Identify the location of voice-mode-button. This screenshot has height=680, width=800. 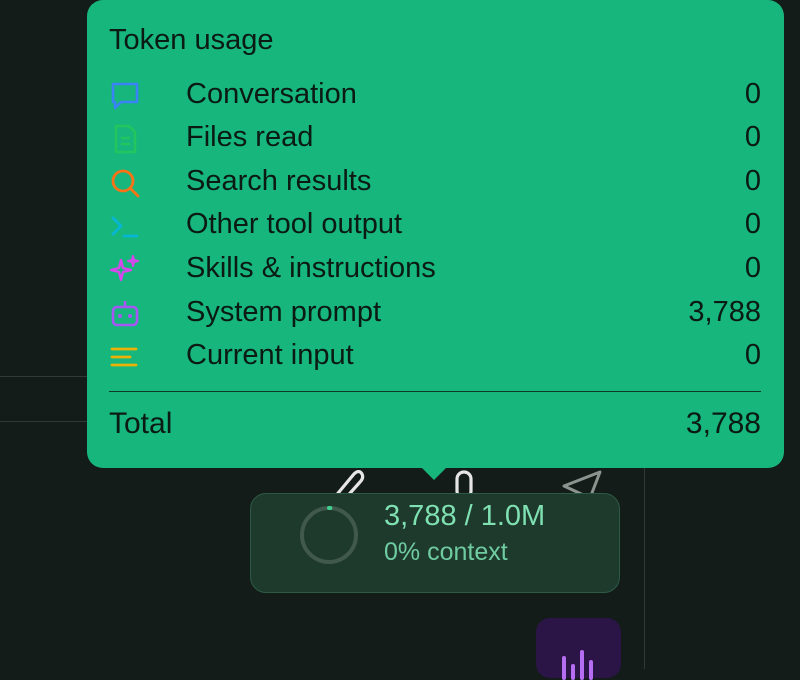
(578, 649).